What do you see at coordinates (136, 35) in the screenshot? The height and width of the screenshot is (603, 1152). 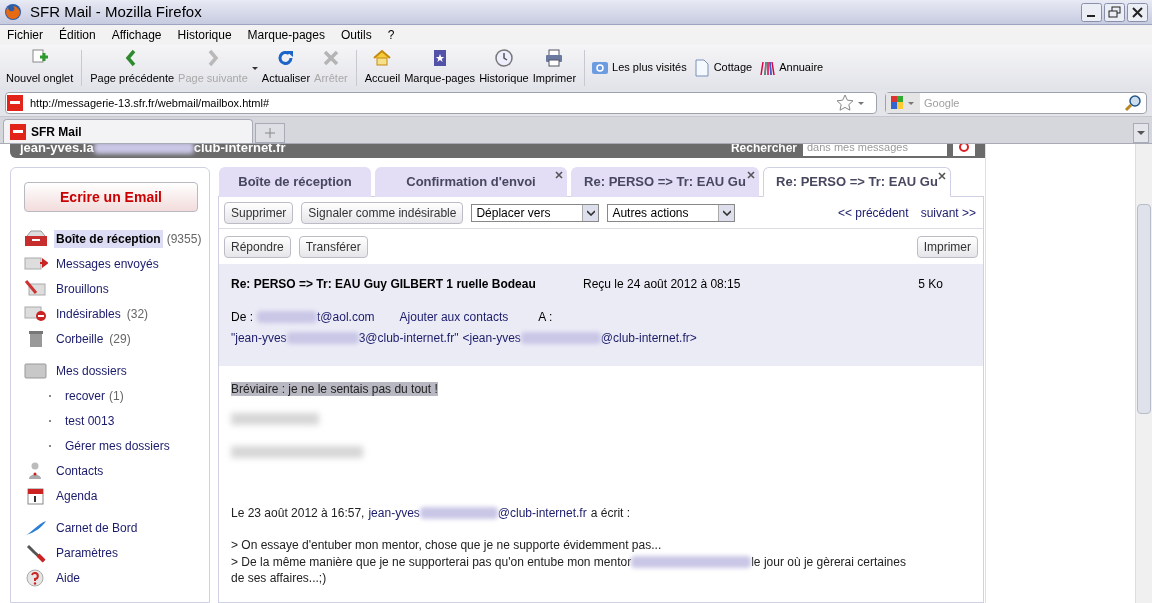 I see `menu-item: Affichage` at bounding box center [136, 35].